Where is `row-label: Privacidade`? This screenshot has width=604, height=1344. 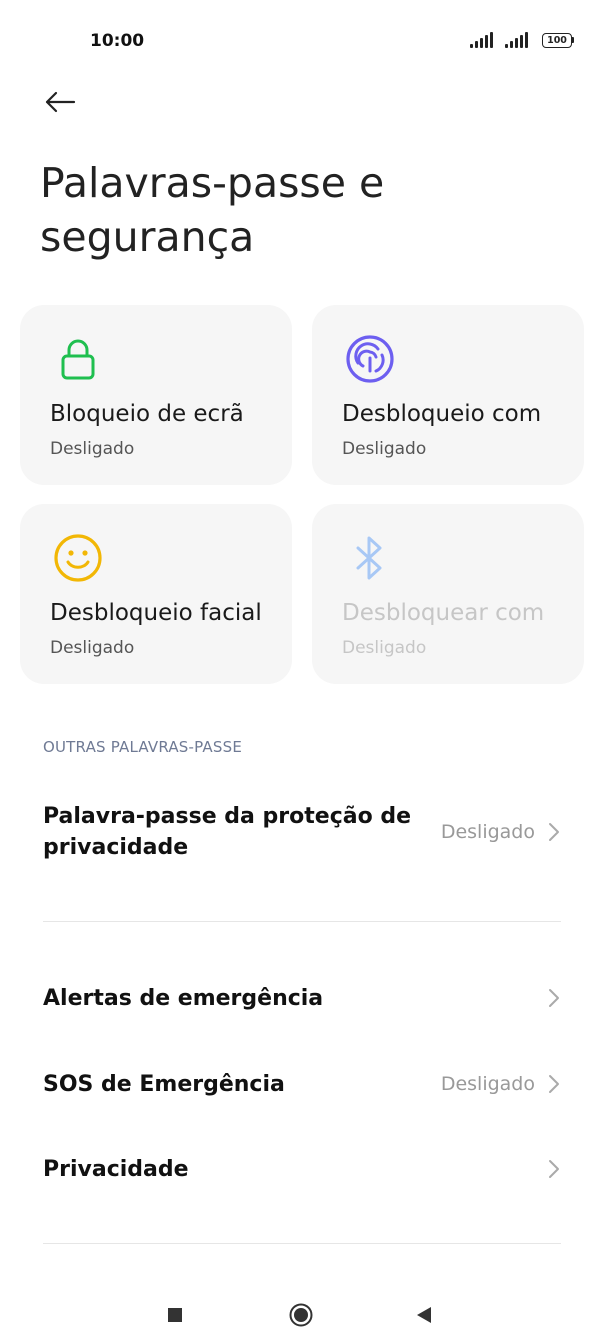
row-label: Privacidade is located at coordinates (116, 1169).